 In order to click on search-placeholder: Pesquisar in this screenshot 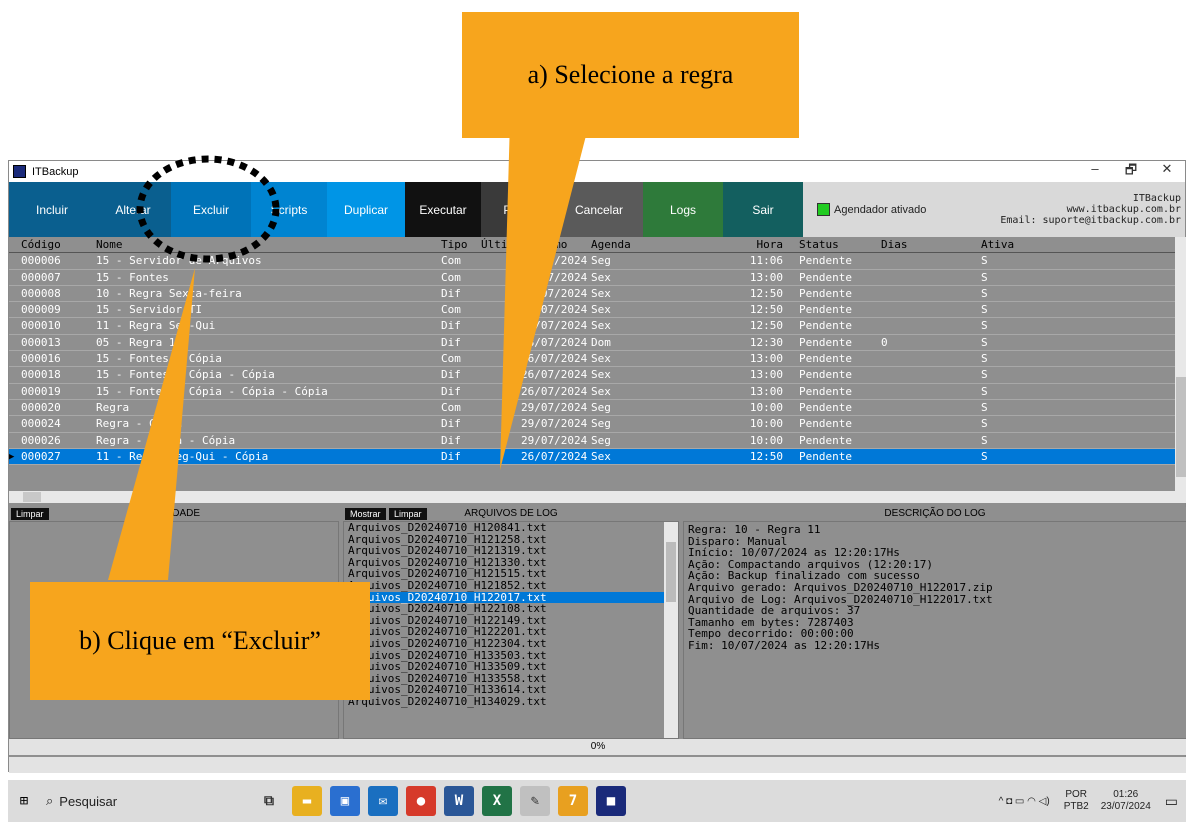, I will do `click(88, 801)`.